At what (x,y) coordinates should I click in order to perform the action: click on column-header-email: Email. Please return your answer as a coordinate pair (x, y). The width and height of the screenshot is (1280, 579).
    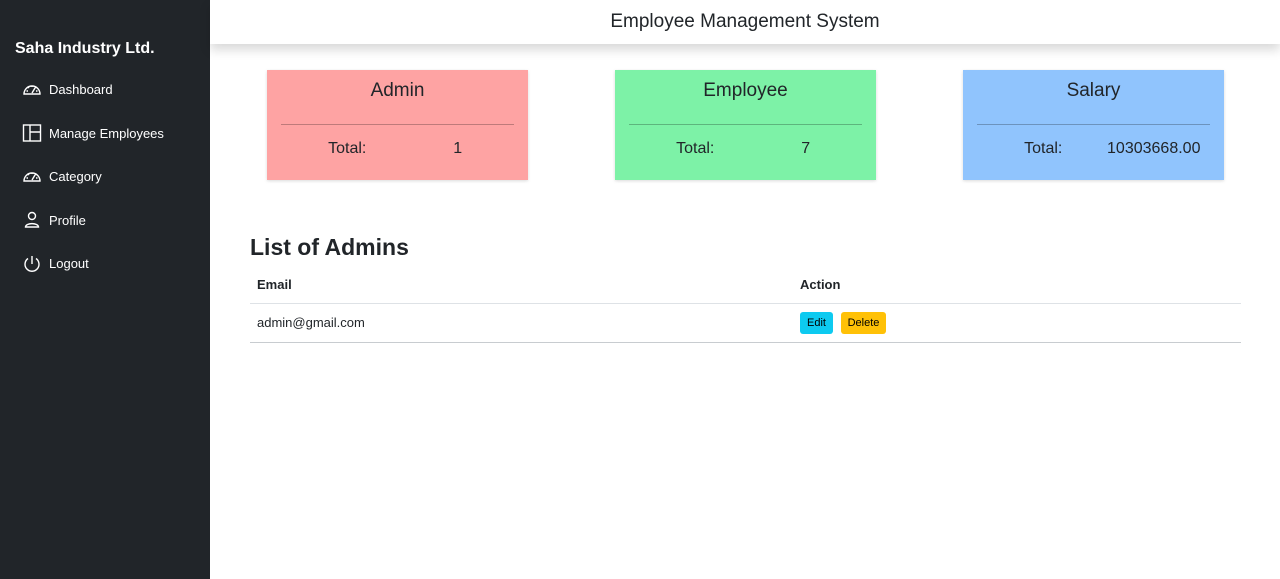
    Looking at the image, I should click on (521, 289).